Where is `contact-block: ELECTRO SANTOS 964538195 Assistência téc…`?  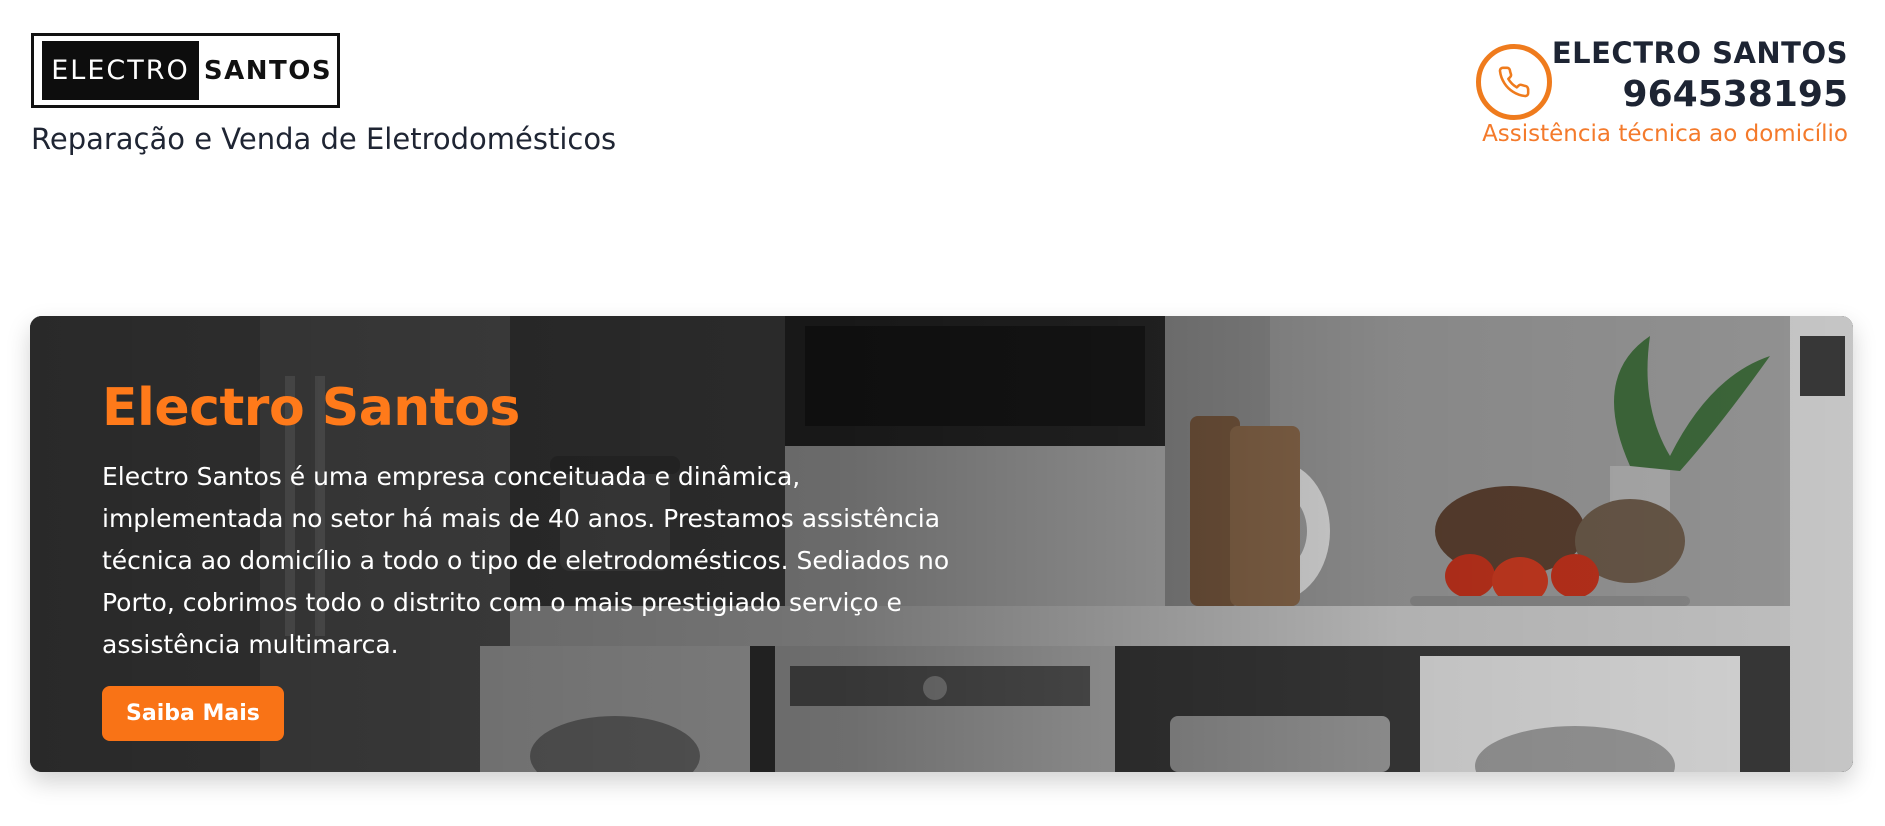 contact-block: ELECTRO SANTOS 964538195 Assistência téc… is located at coordinates (1665, 91).